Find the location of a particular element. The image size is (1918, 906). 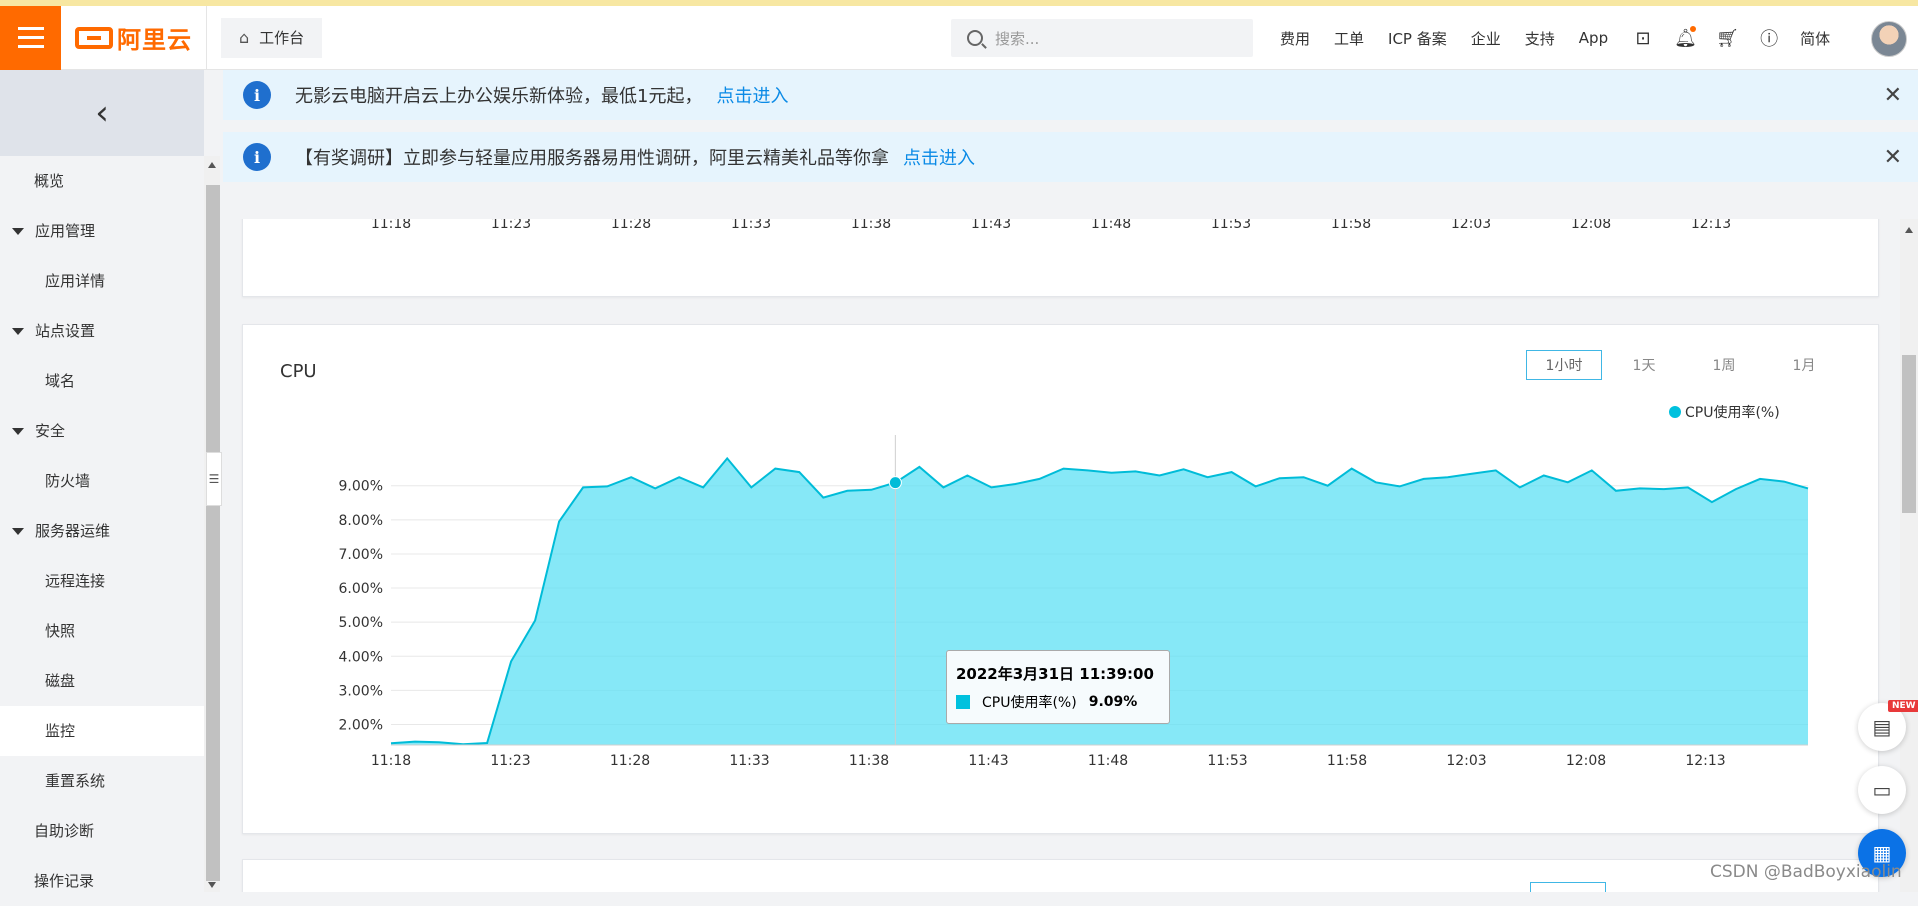

previous-chart-tick-label: 11:53 is located at coordinates (1231, 225).